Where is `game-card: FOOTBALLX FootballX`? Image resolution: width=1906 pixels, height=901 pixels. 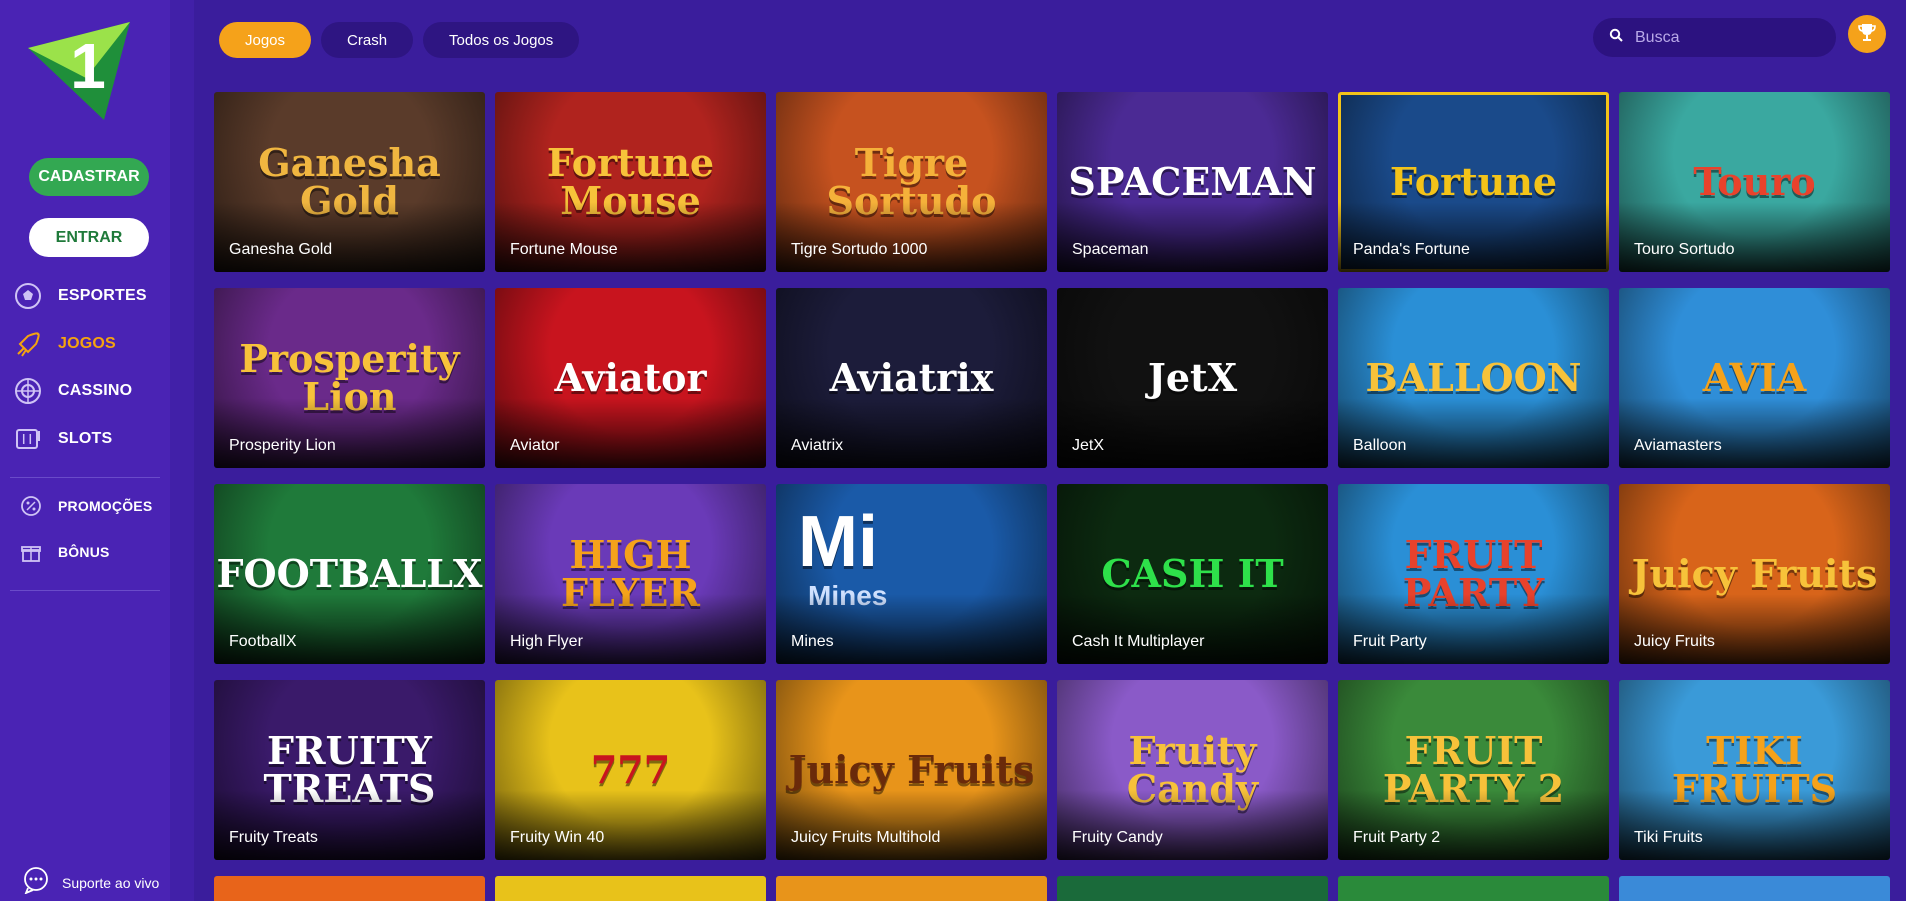 game-card: FOOTBALLX FootballX is located at coordinates (349, 574).